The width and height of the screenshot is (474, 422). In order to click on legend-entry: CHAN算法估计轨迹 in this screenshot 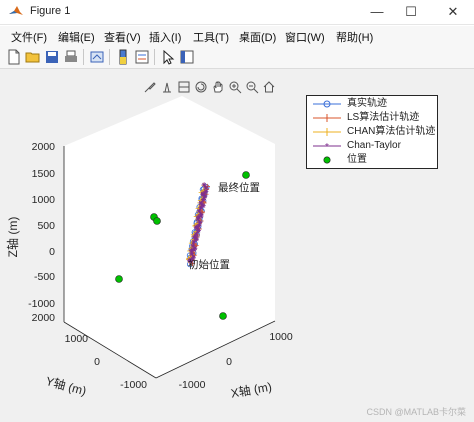, I will do `click(373, 132)`.